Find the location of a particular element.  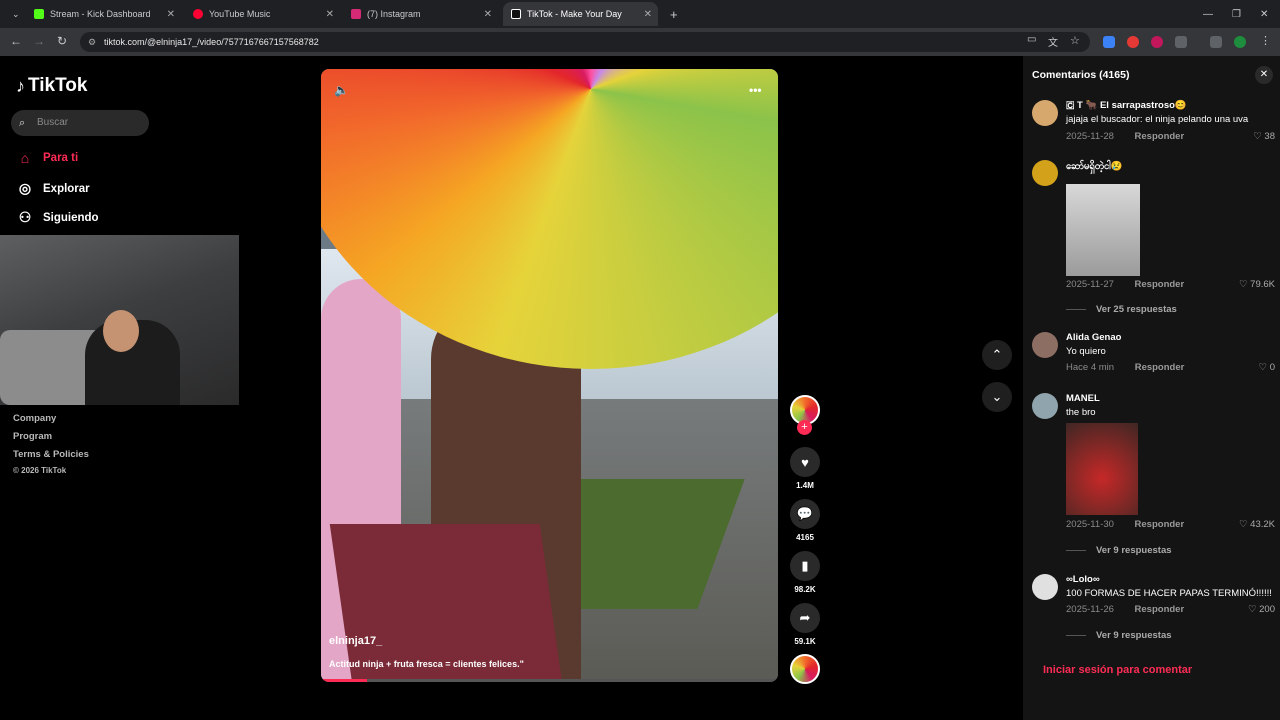

tab-tiktok: TikTok - Make Your Day ✕ is located at coordinates (580, 14).